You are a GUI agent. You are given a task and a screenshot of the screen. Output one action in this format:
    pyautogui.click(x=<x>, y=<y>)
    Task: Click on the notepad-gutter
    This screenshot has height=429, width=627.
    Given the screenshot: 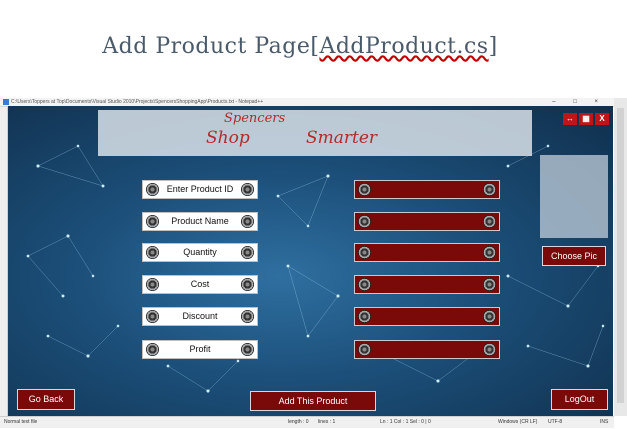 What is the action you would take?
    pyautogui.click(x=4, y=261)
    